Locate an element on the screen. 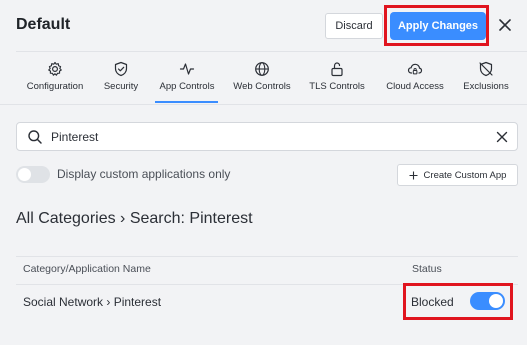 Image resolution: width=527 pixels, height=345 pixels. tab-label: App Controls is located at coordinates (187, 86).